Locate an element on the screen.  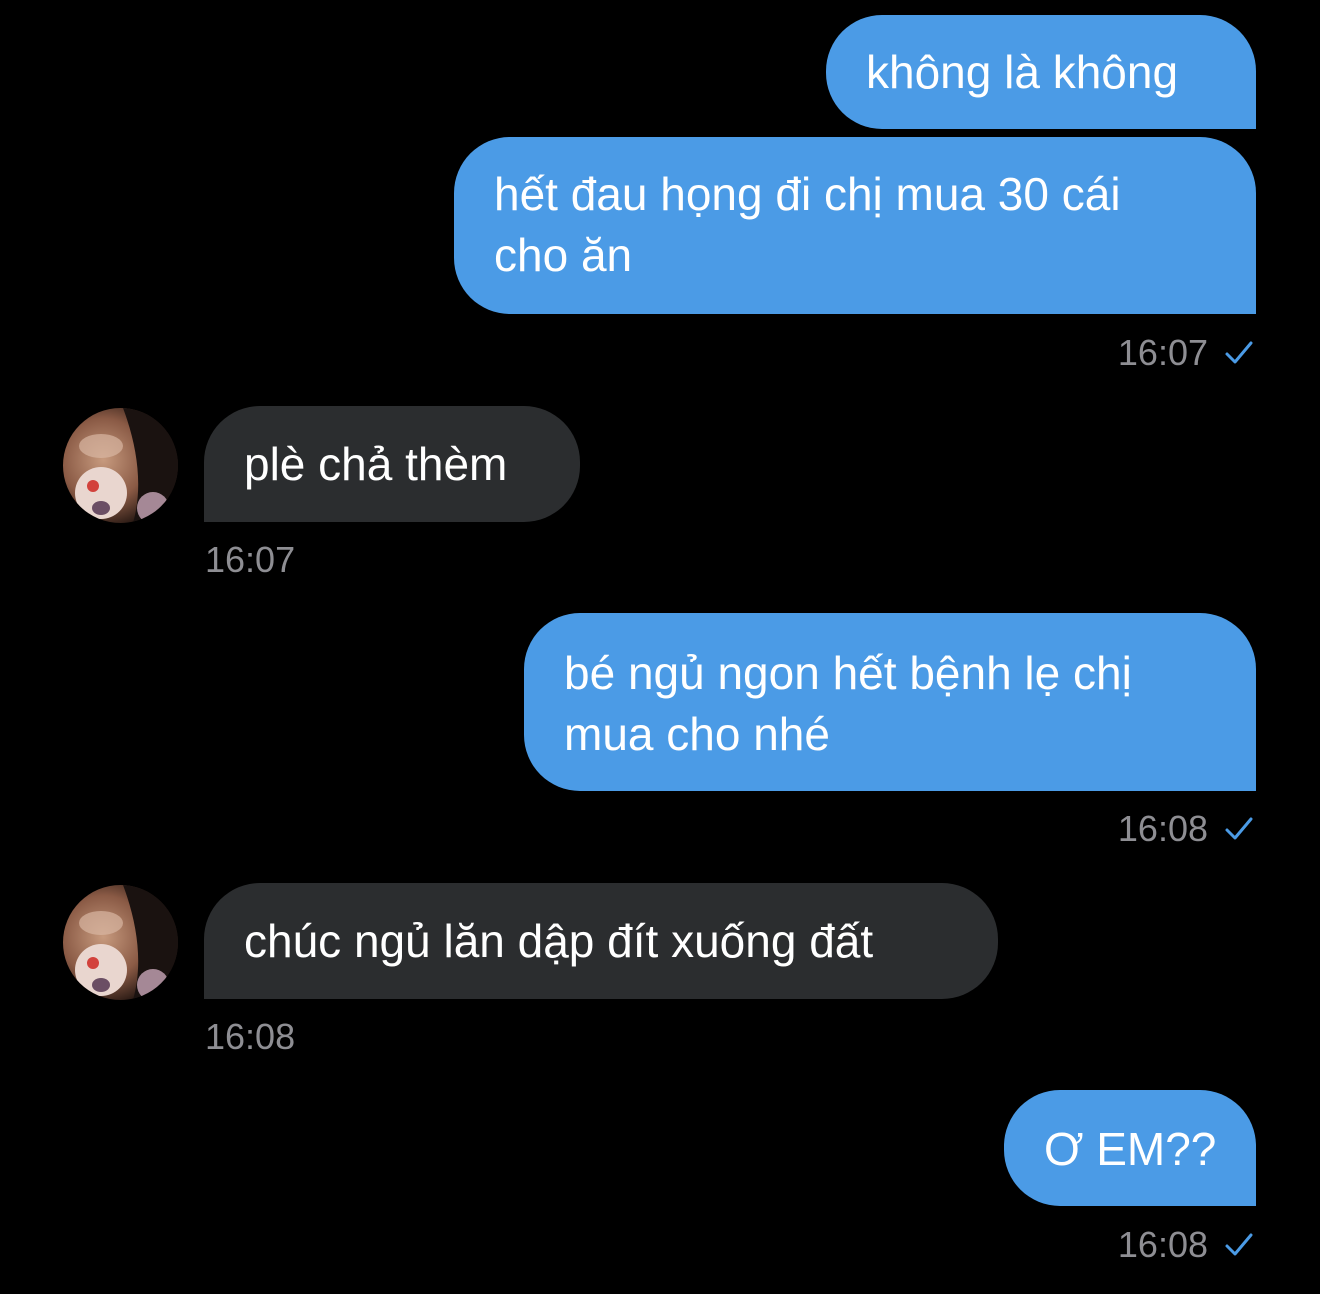
message-text-line: hết đau họng đi chị mua 30 cái is located at coordinates (807, 194).